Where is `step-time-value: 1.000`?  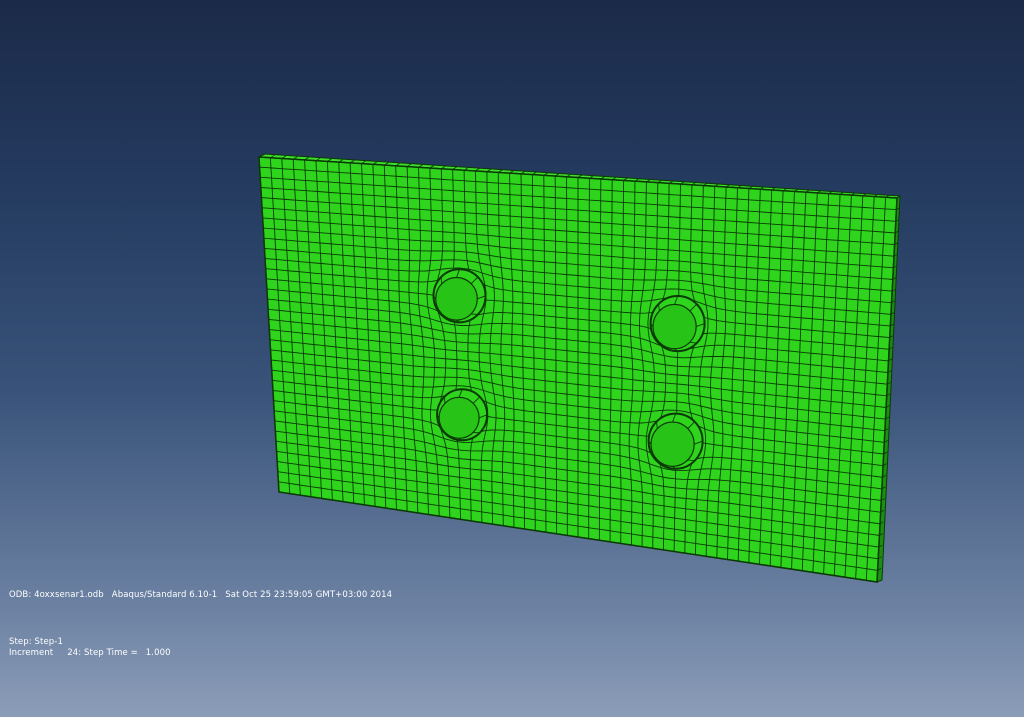 step-time-value: 1.000 is located at coordinates (158, 653).